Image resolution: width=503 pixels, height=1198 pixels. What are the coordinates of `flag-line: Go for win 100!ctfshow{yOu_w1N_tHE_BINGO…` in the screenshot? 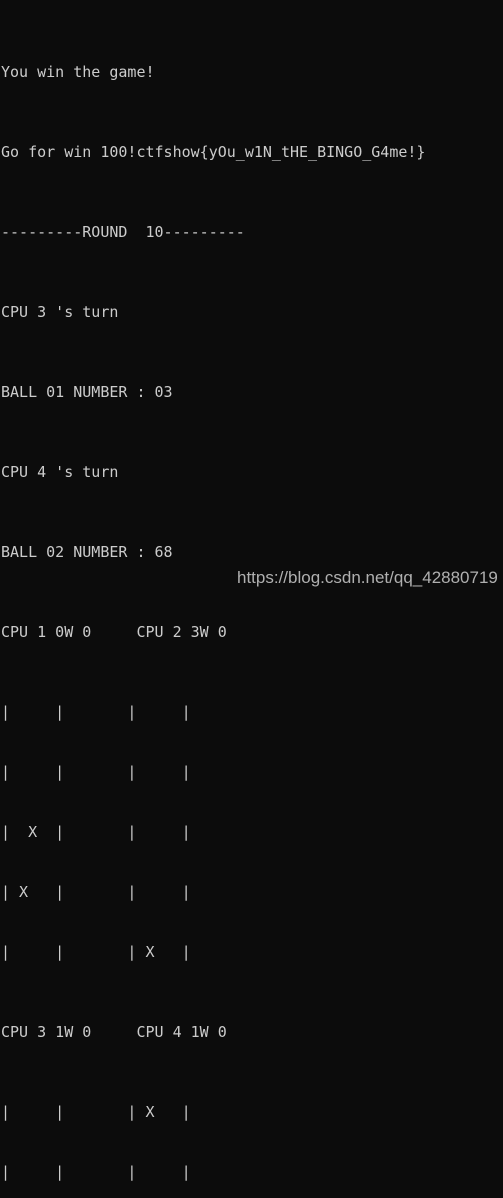 It's located at (213, 152).